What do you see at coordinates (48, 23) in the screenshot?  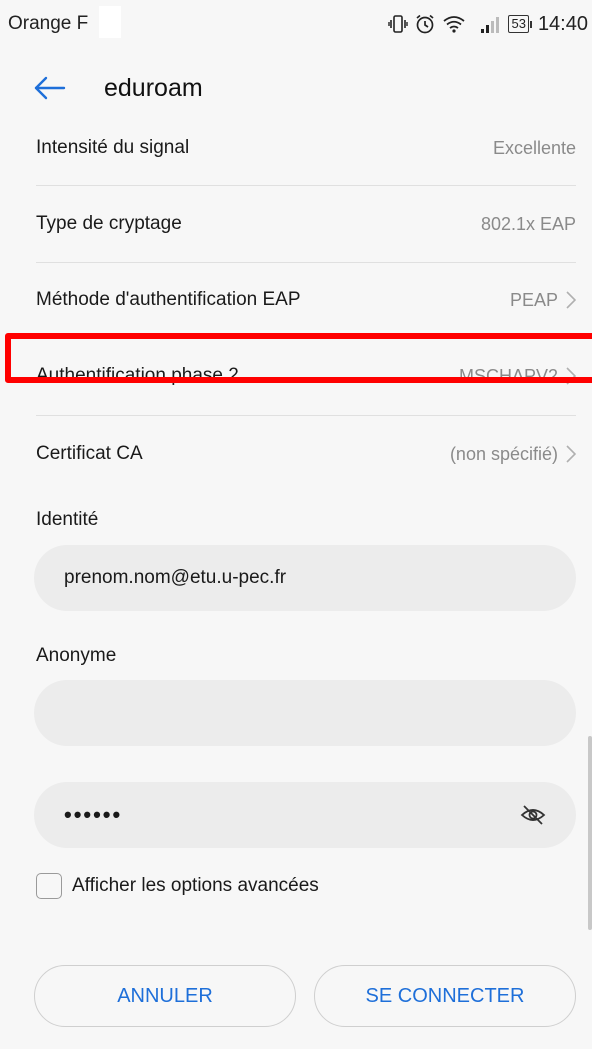 I see `carrier-name: Orange F` at bounding box center [48, 23].